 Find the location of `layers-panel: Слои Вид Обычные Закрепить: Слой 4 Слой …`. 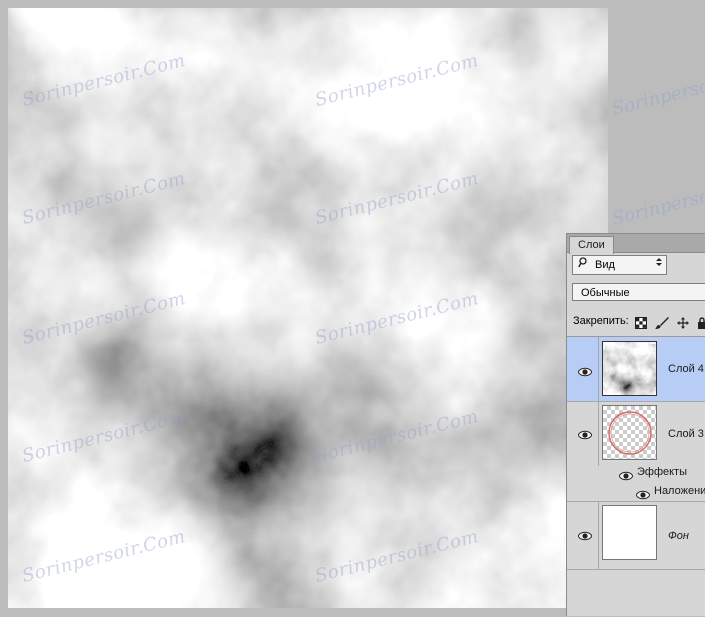

layers-panel: Слои Вид Обычные Закрепить: Слой 4 Слой … is located at coordinates (635, 424).